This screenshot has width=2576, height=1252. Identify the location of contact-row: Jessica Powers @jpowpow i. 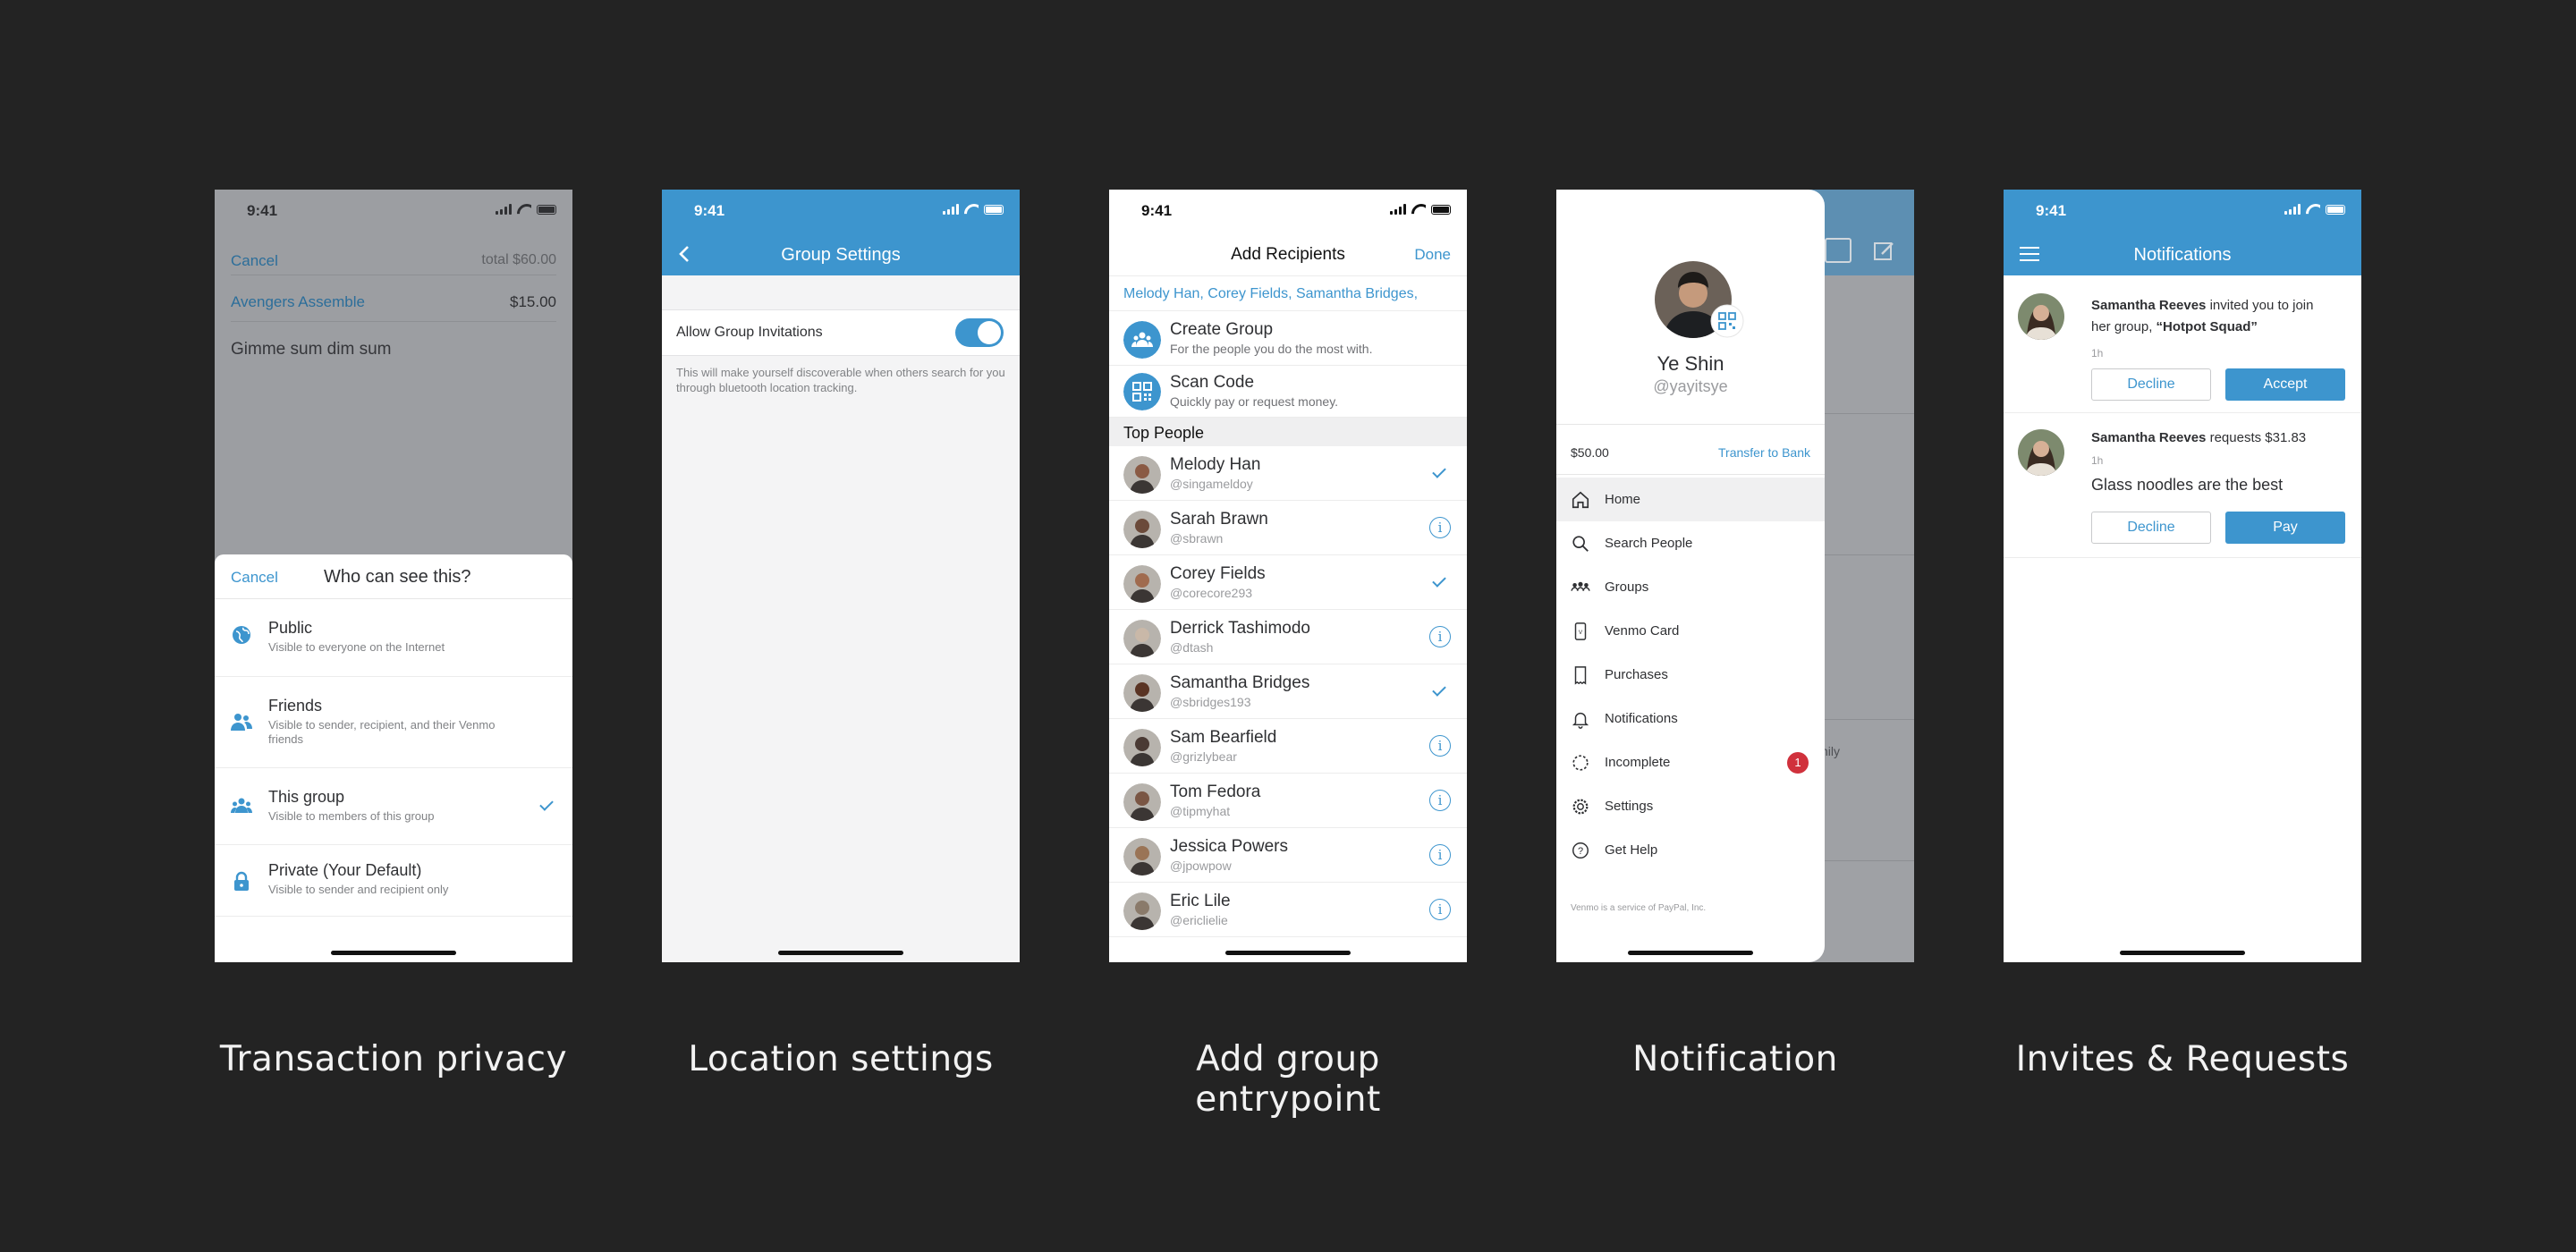
(1288, 855).